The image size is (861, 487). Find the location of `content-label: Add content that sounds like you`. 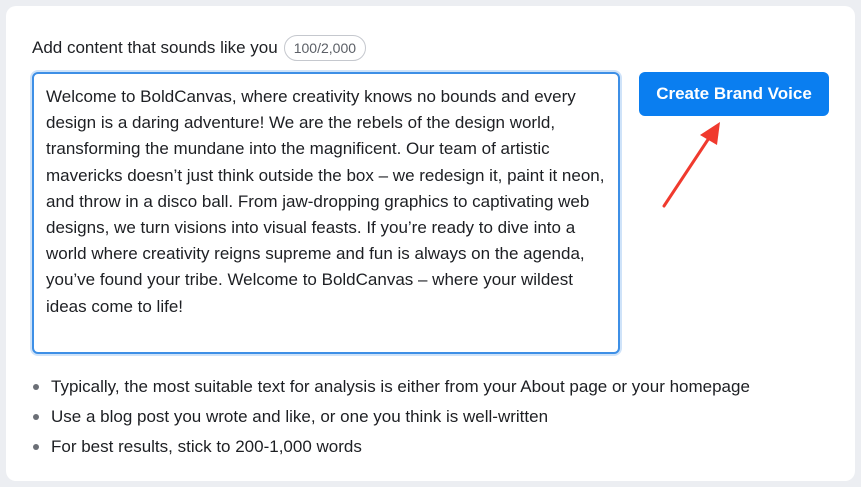

content-label: Add content that sounds like you is located at coordinates (155, 47).